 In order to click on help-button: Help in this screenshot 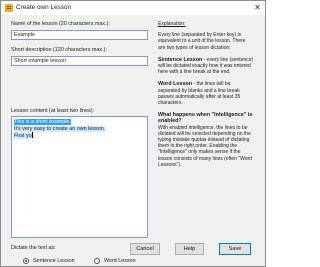, I will do `click(189, 249)`.